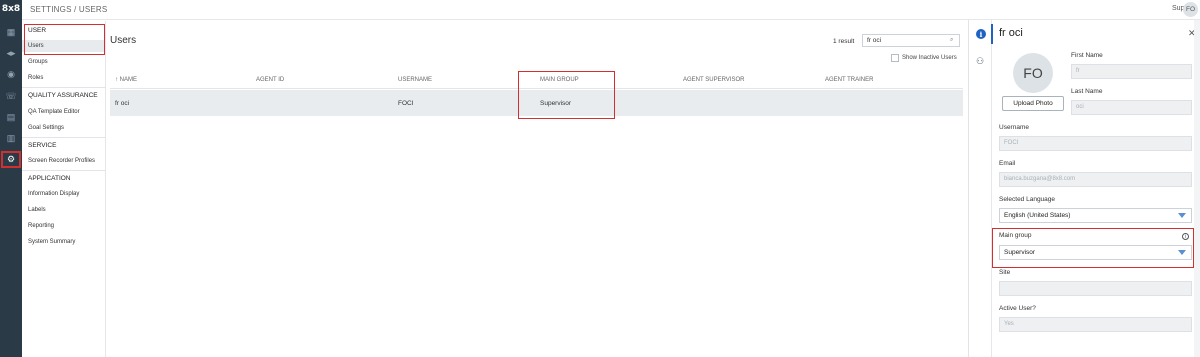 Image resolution: width=1200 pixels, height=357 pixels. What do you see at coordinates (968, 188) in the screenshot?
I see `panel-divider` at bounding box center [968, 188].